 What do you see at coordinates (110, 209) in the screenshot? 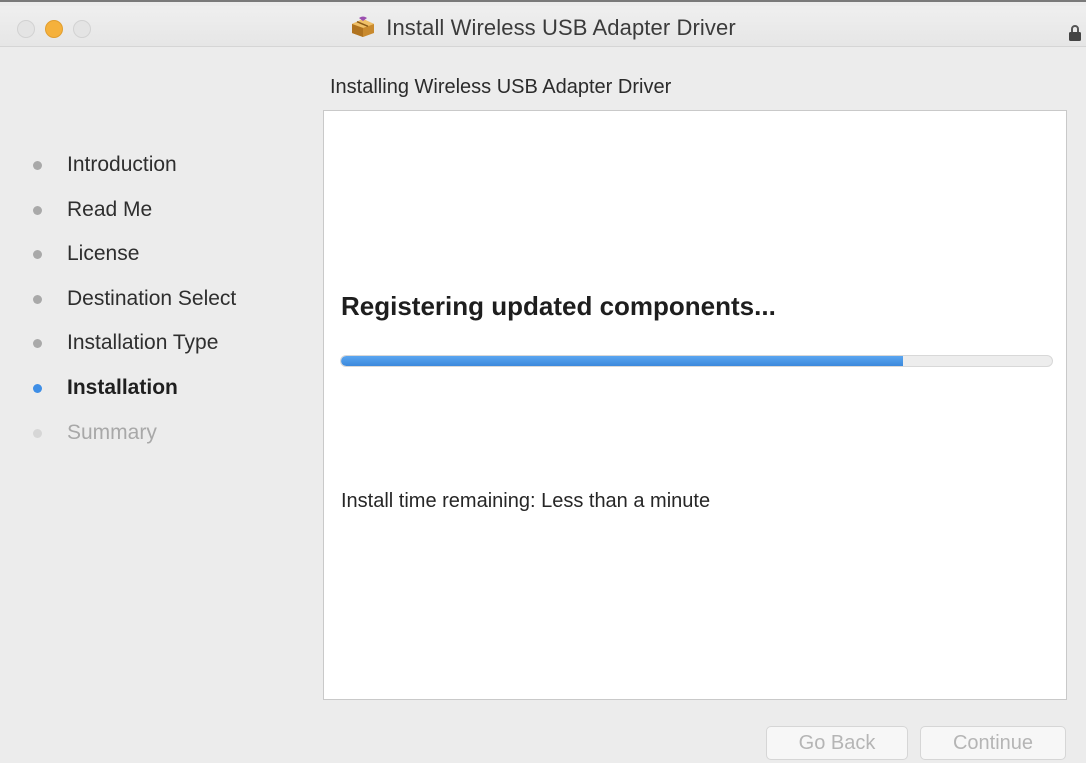
I see `step-label: Read Me` at bounding box center [110, 209].